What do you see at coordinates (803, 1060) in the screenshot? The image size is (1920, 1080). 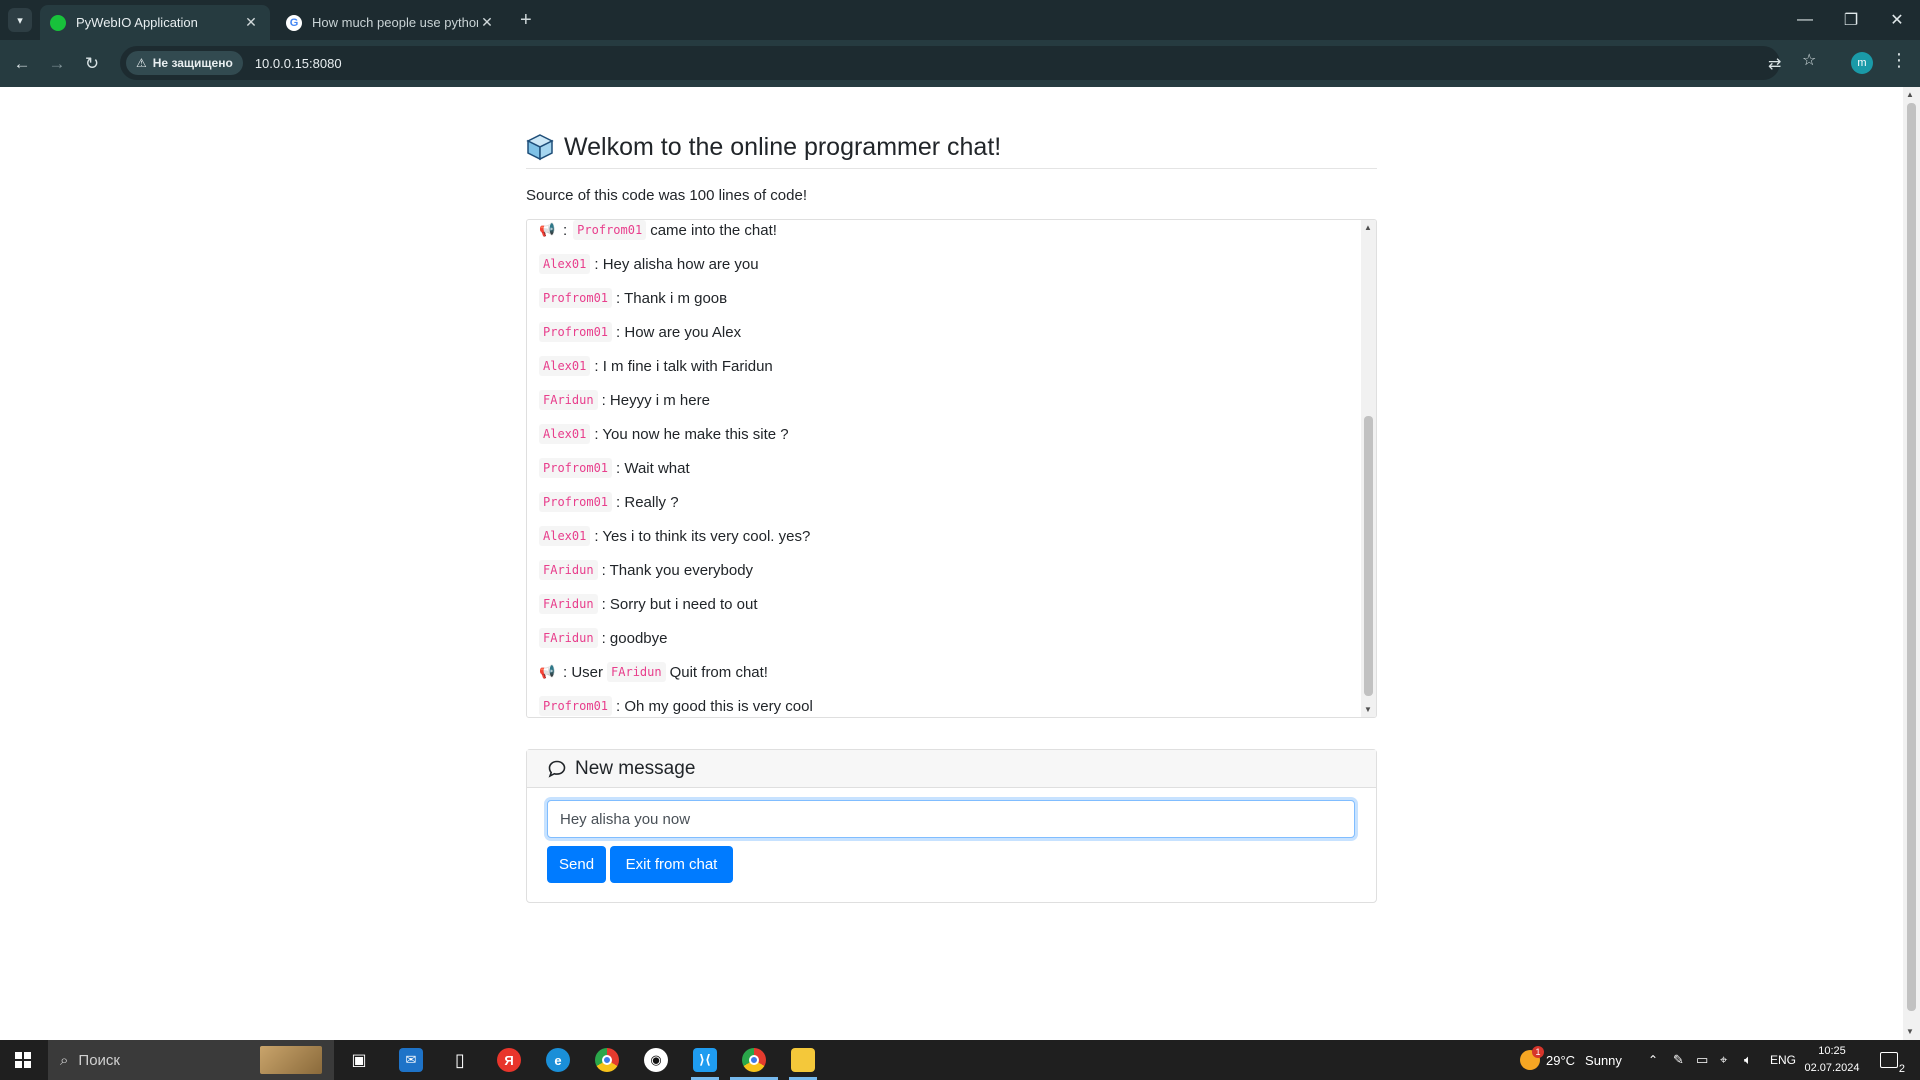 I see `file-explorer-icon` at bounding box center [803, 1060].